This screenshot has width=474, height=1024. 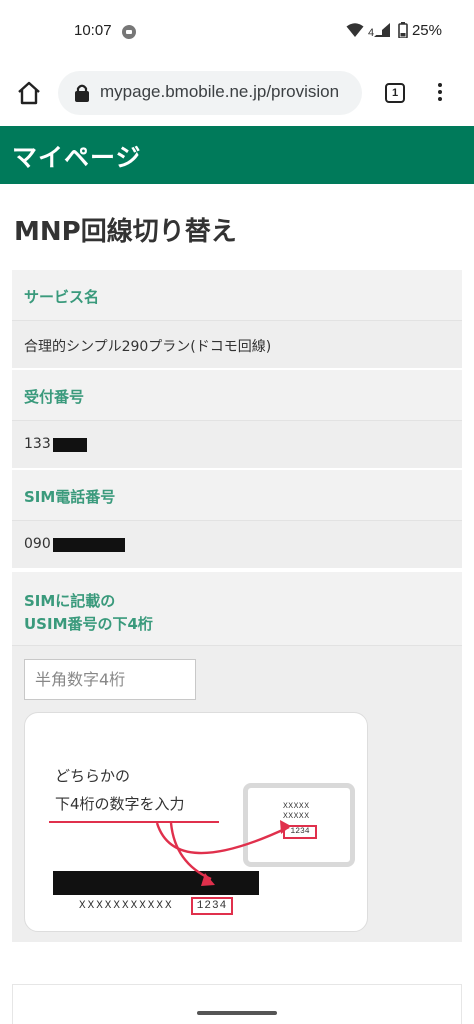 I want to click on battery-icon, so click(x=403, y=30).